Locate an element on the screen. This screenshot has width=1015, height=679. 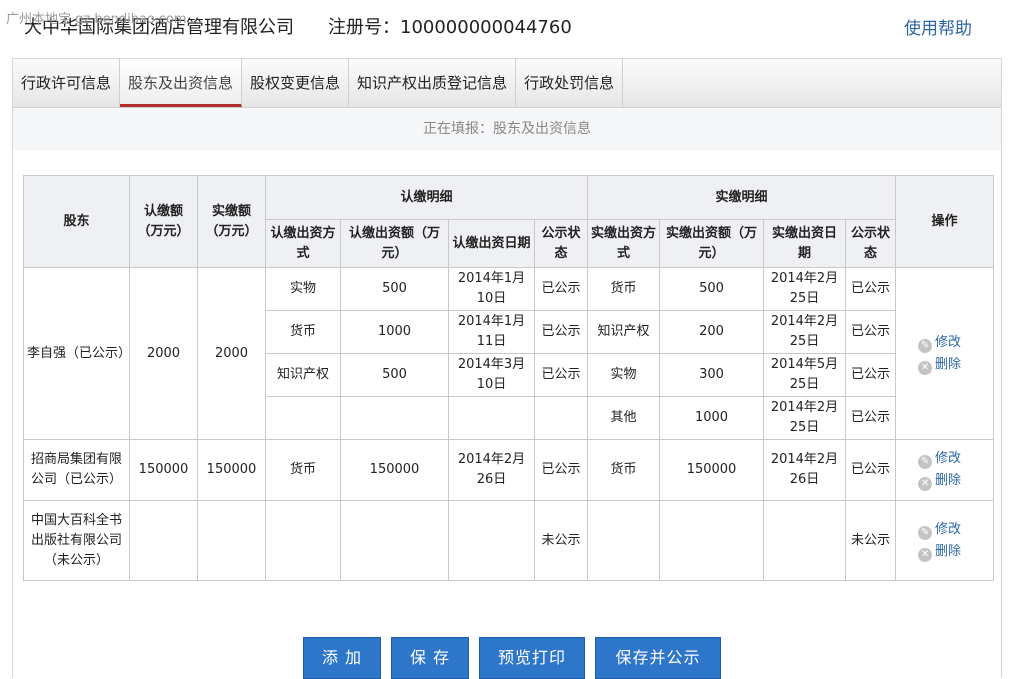
sub-status: 未公示 is located at coordinates (561, 540).